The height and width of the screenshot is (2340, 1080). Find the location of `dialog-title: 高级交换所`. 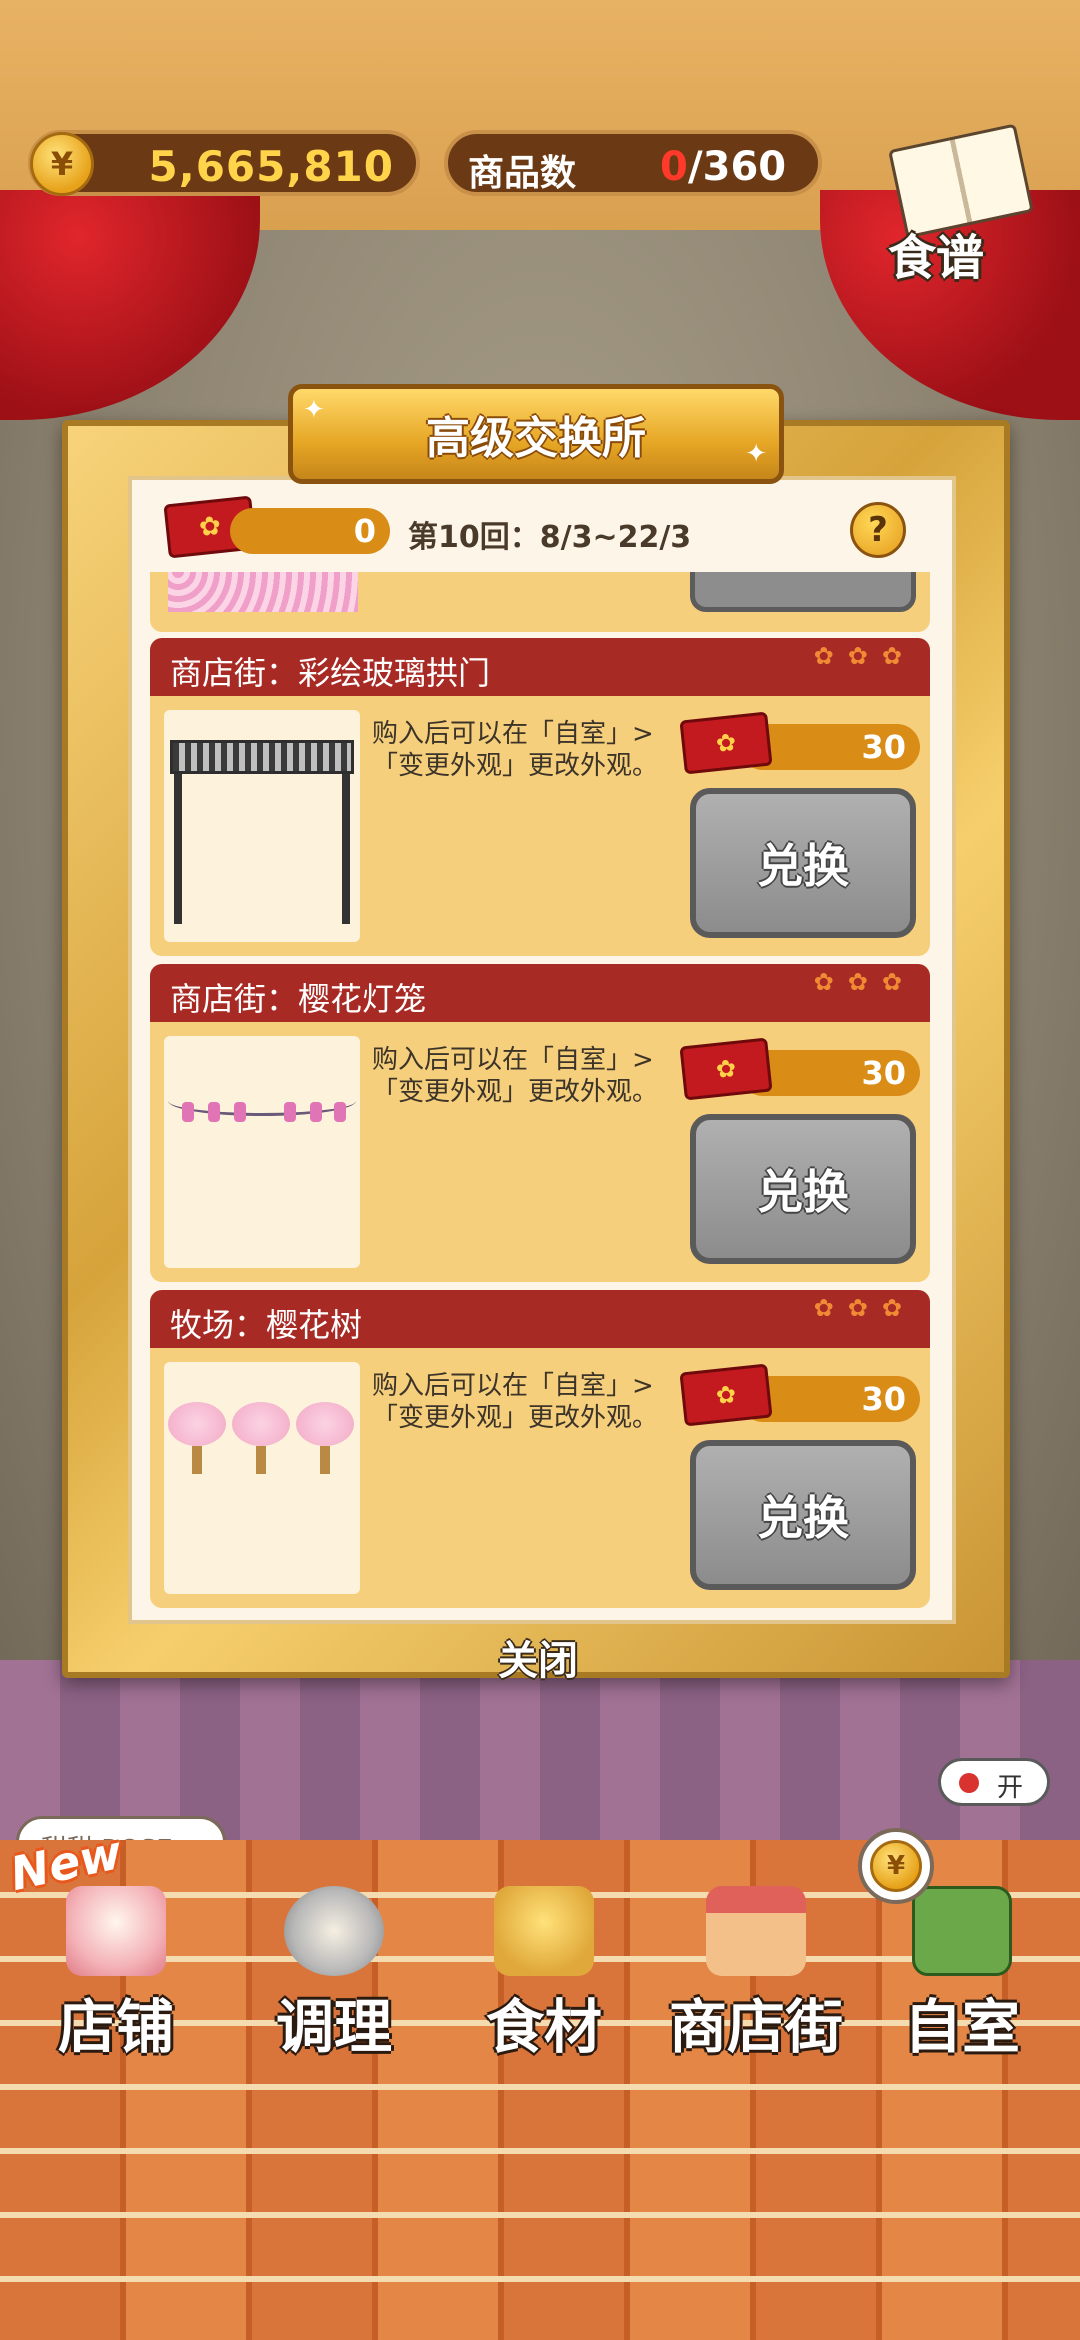

dialog-title: 高级交换所 is located at coordinates (536, 438).